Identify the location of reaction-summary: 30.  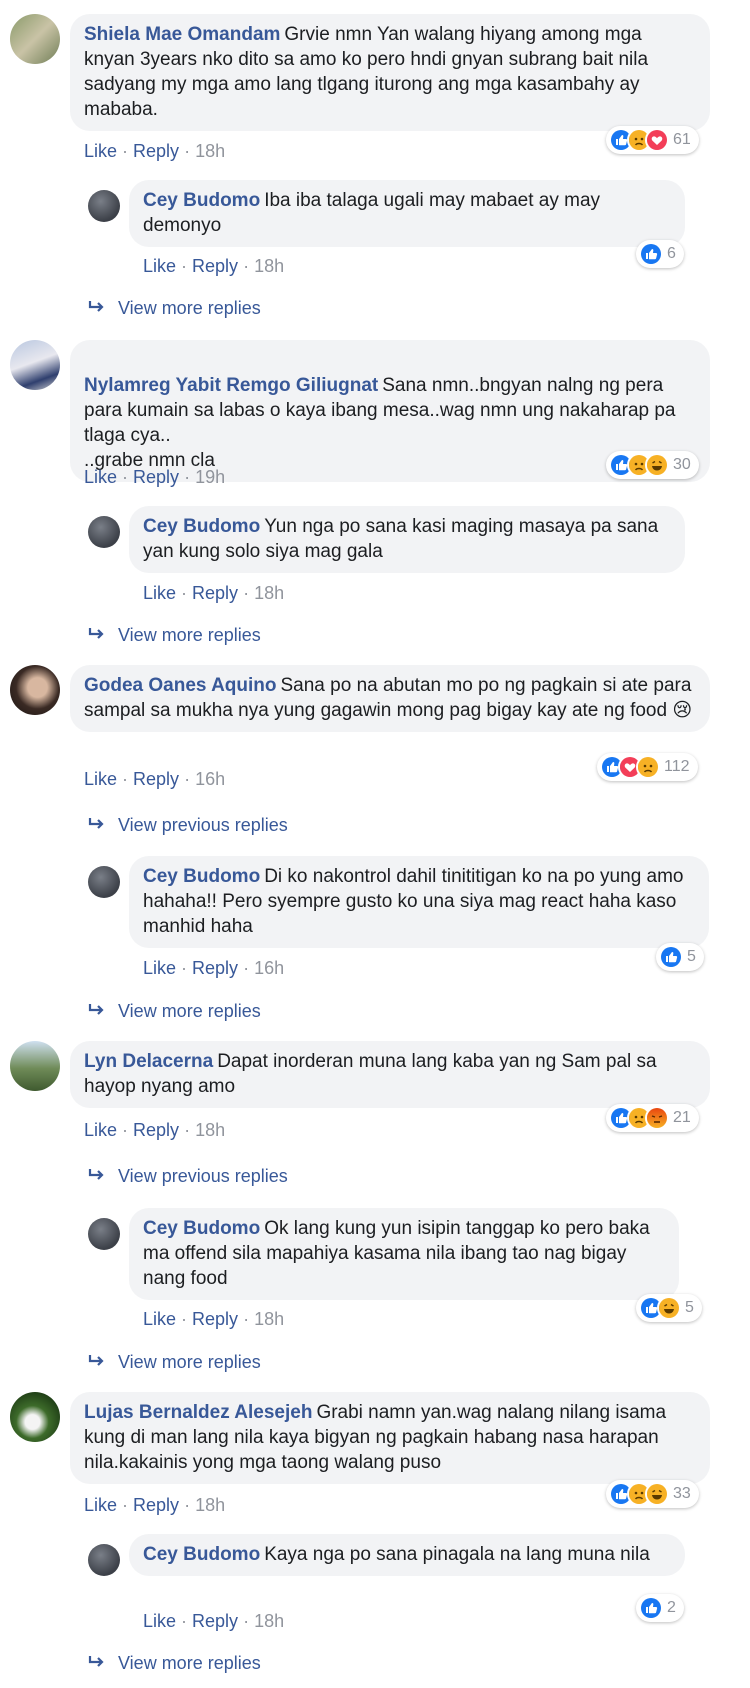
(652, 465).